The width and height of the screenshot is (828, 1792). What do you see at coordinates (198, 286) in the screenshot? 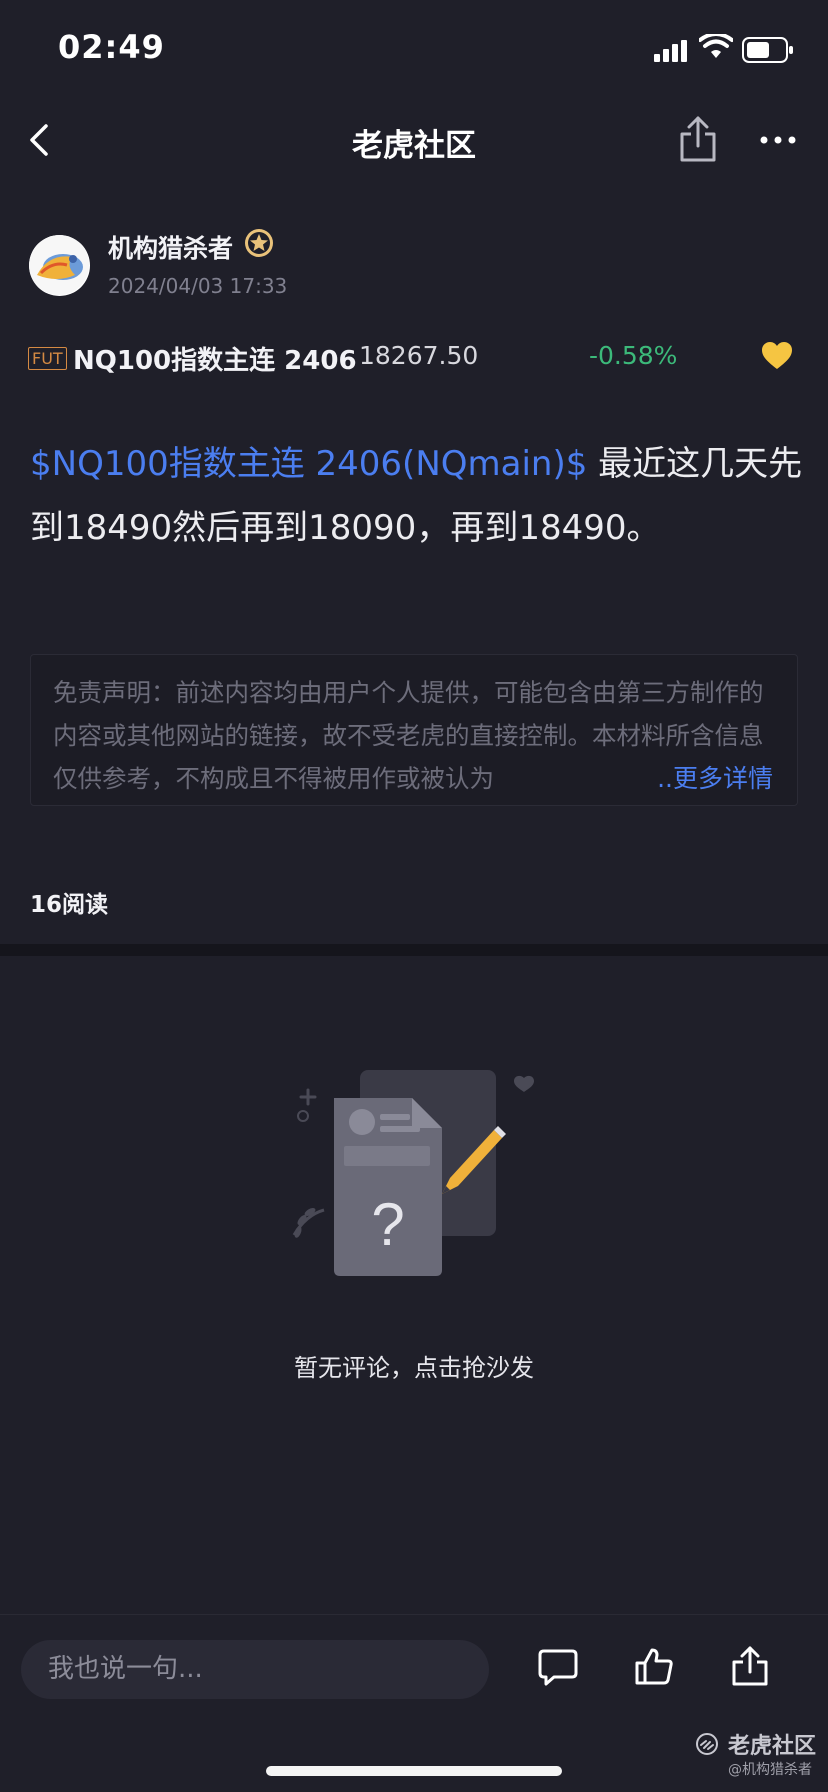
I see `post-timestamp: 2024/04/03 17:33` at bounding box center [198, 286].